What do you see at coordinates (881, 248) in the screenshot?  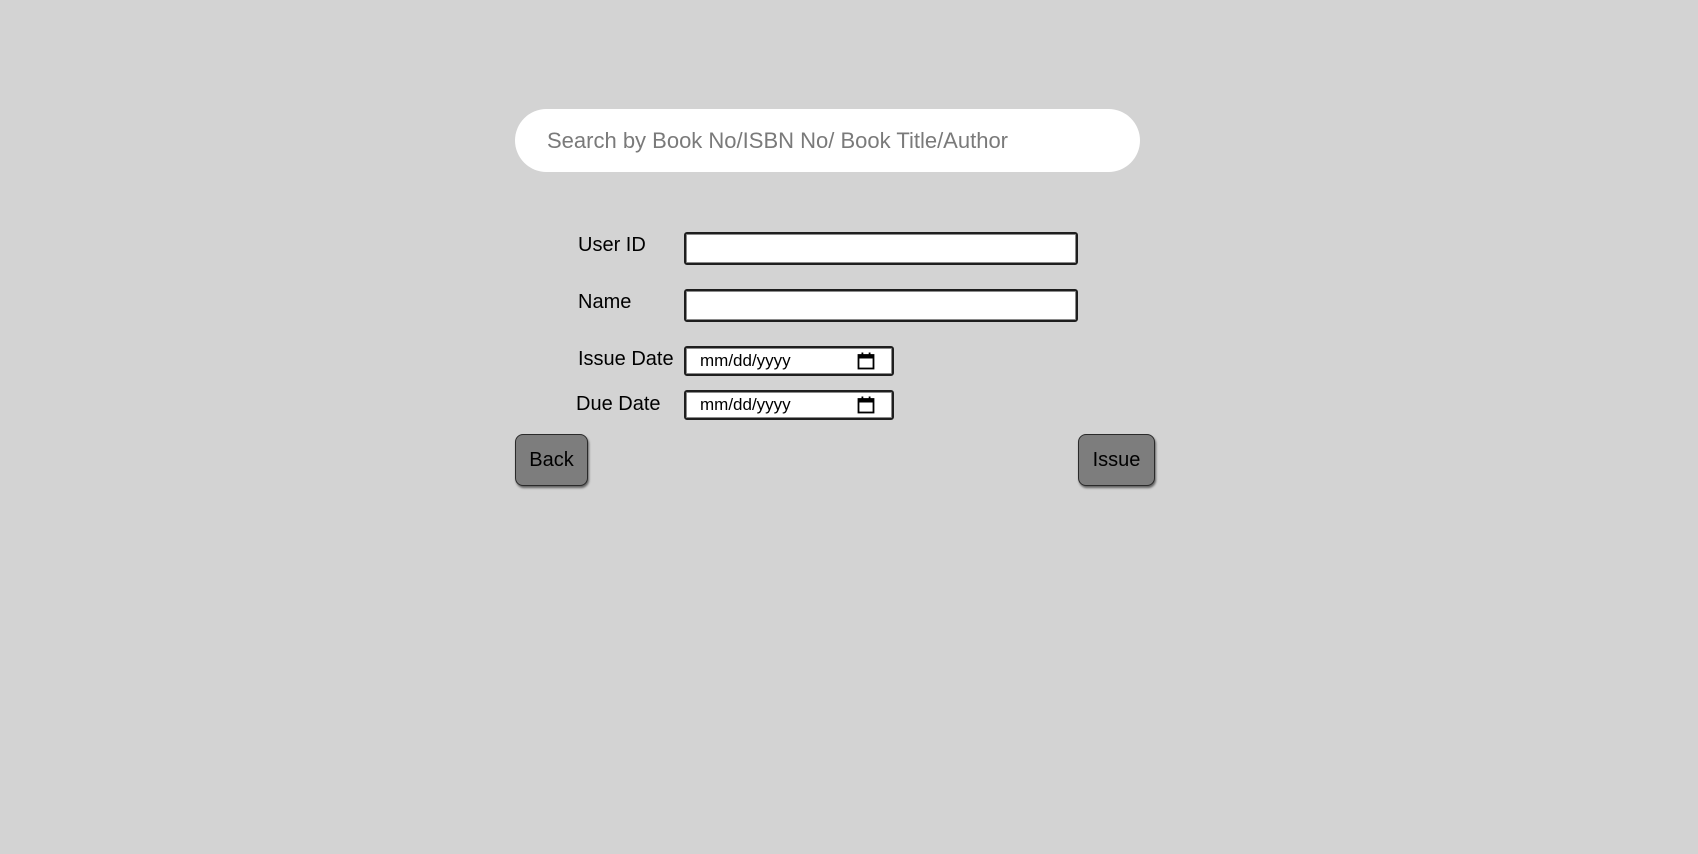 I see `user-id-field` at bounding box center [881, 248].